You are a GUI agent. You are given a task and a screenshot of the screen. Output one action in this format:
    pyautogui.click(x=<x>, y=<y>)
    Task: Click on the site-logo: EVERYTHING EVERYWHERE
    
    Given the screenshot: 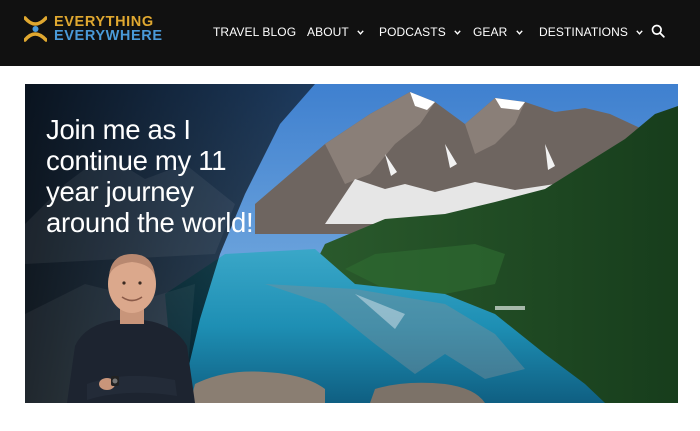 What is the action you would take?
    pyautogui.click(x=99, y=30)
    